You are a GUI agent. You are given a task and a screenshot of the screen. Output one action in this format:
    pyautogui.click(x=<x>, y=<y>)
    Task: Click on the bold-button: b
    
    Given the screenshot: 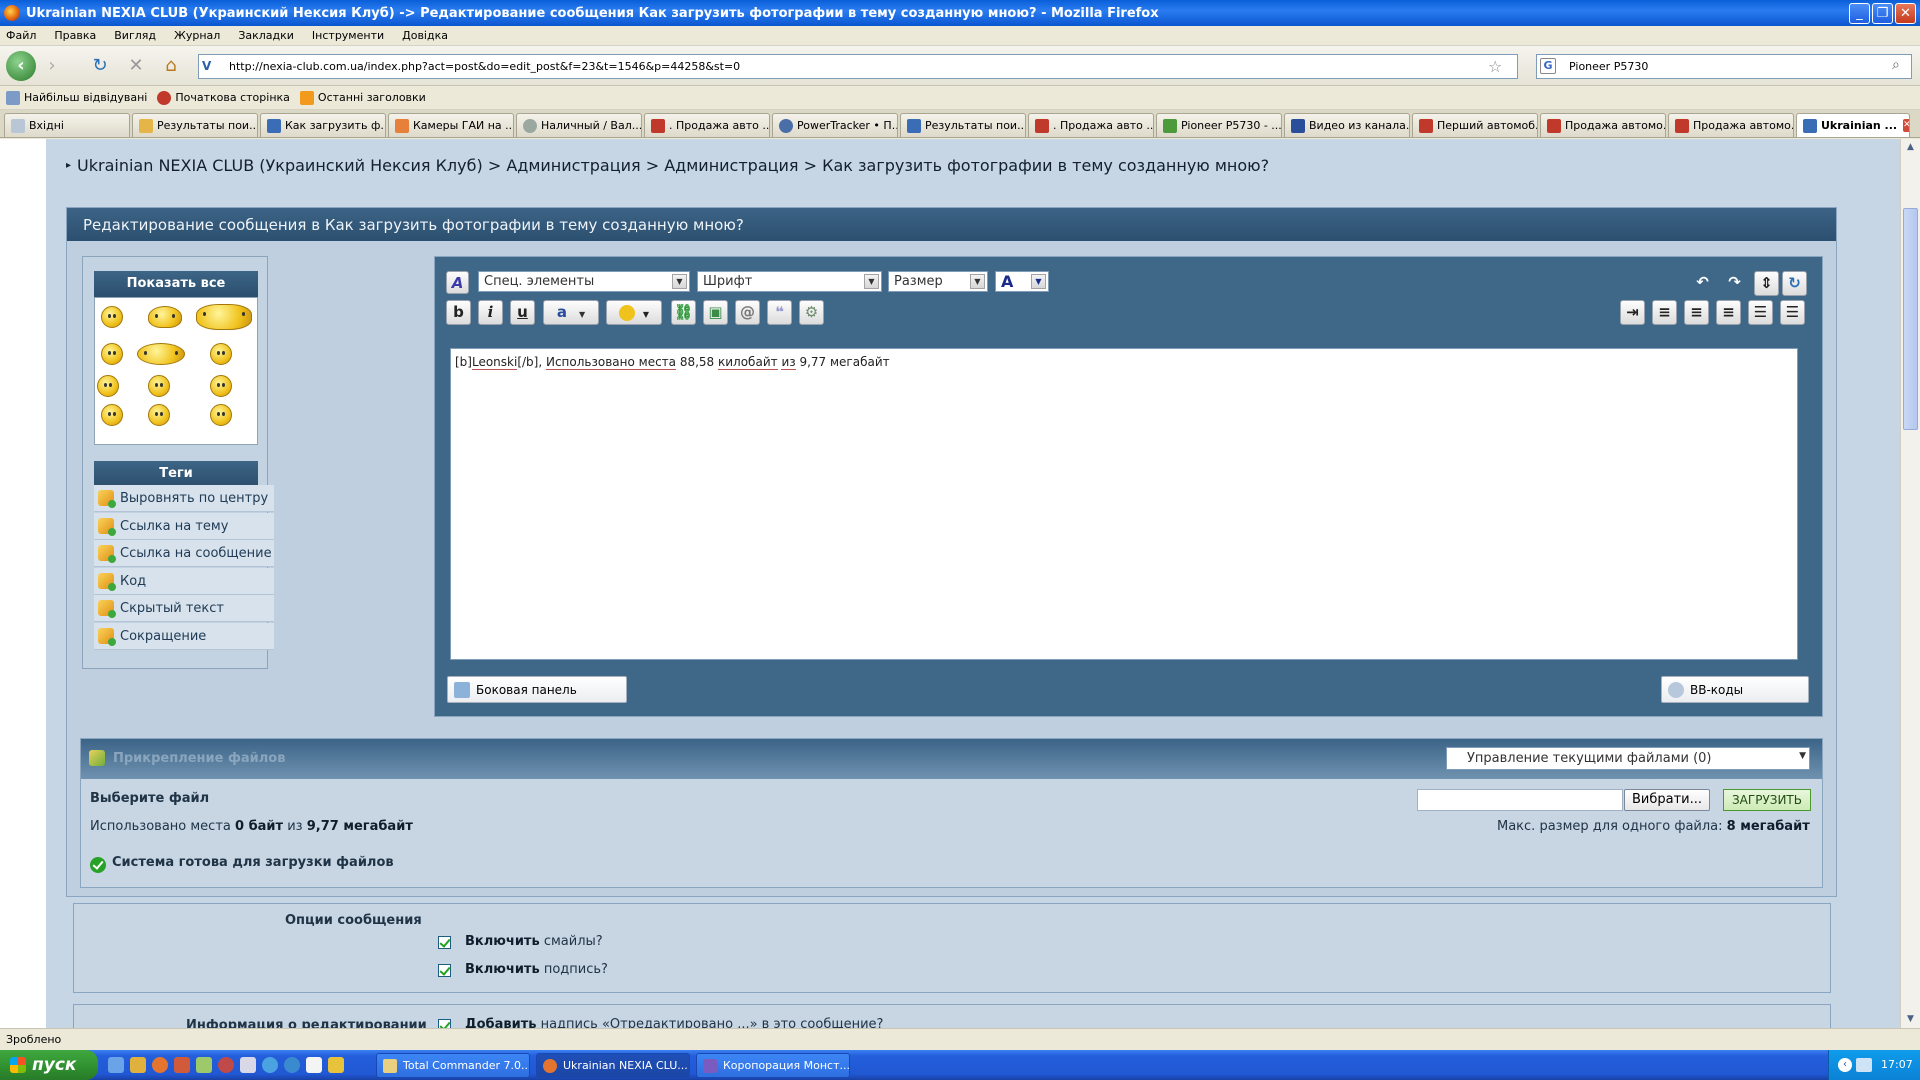 What is the action you would take?
    pyautogui.click(x=458, y=312)
    